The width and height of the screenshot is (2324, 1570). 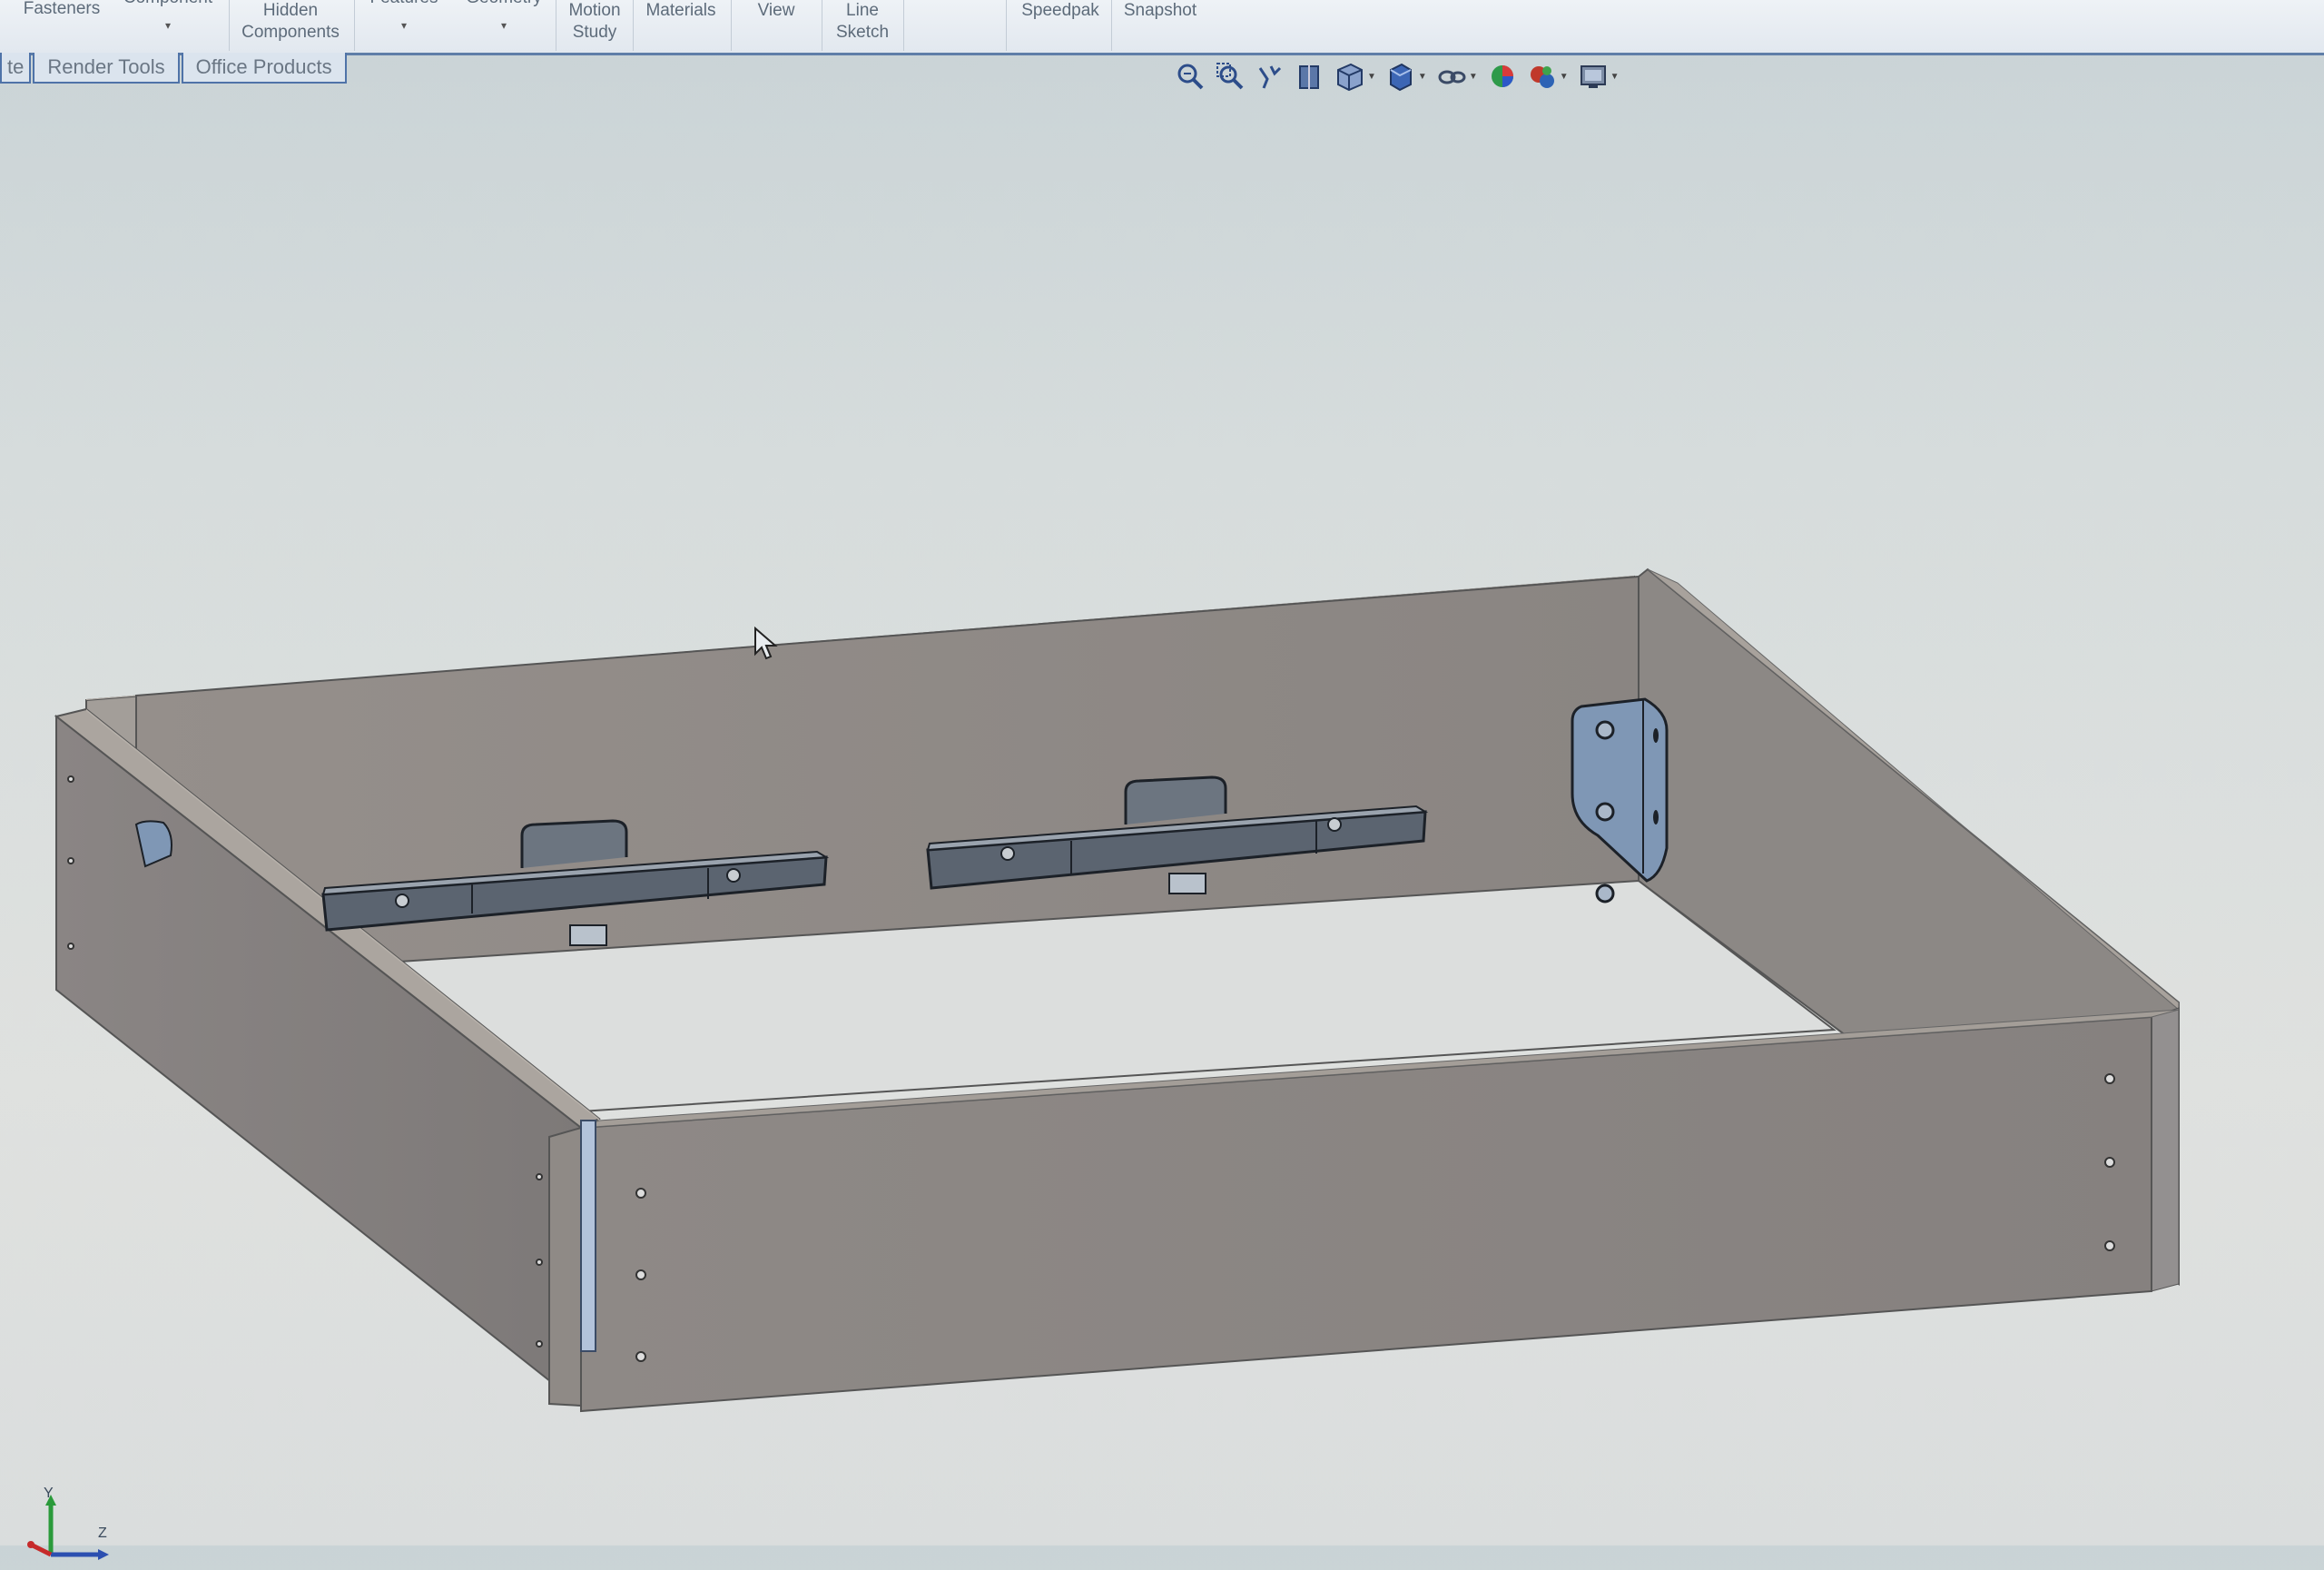 I want to click on motion-study-label-2: Study, so click(x=594, y=33).